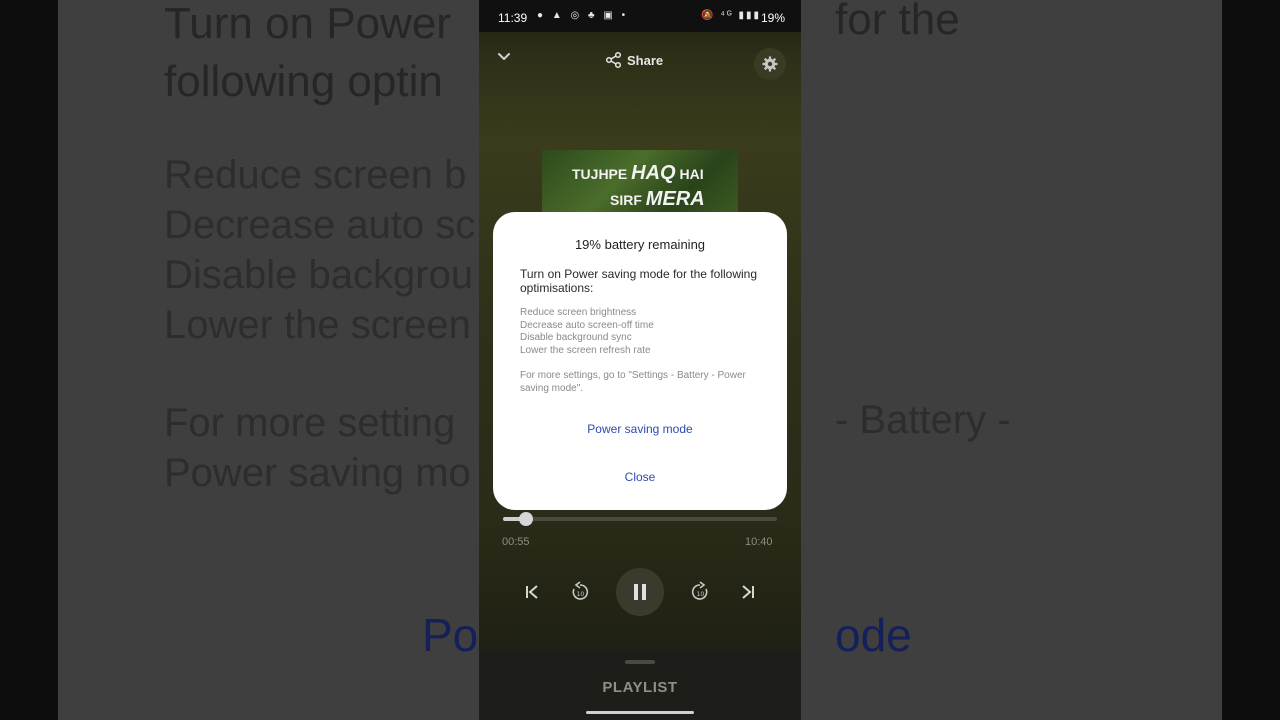 The width and height of the screenshot is (1280, 720). I want to click on seek-bar, so click(640, 519).